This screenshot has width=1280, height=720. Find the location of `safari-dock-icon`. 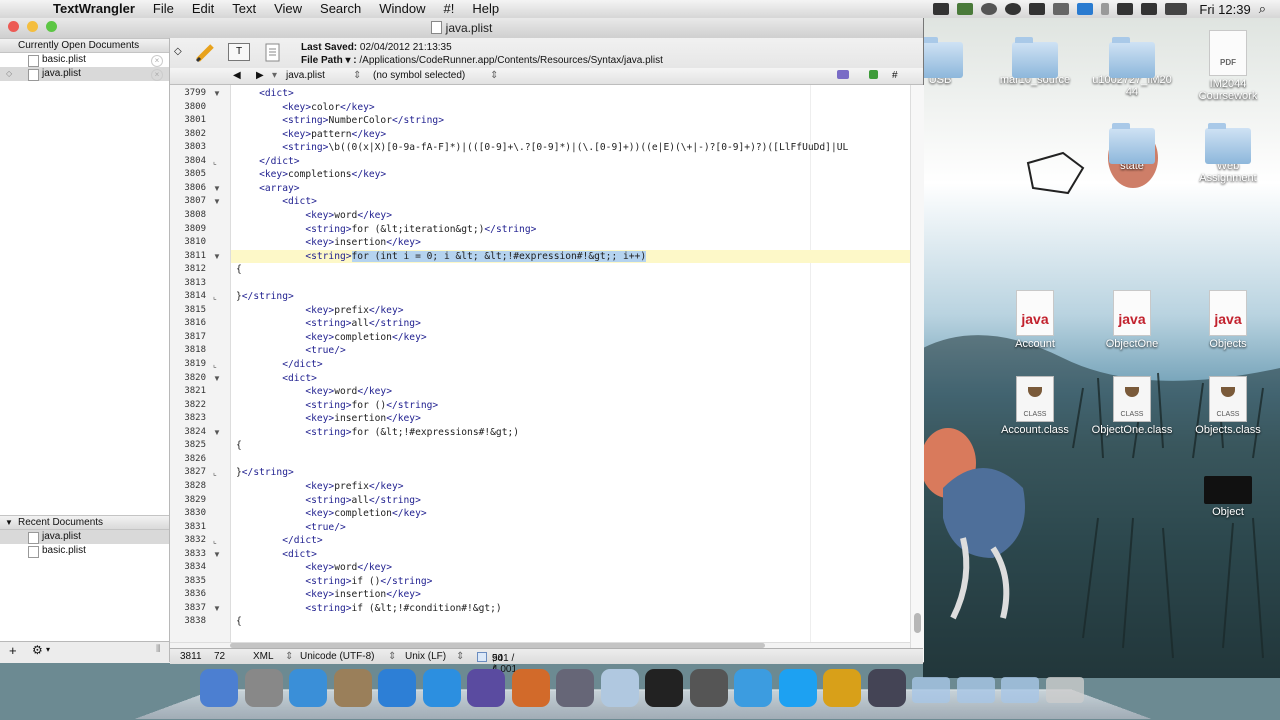

safari-dock-icon is located at coordinates (308, 688).